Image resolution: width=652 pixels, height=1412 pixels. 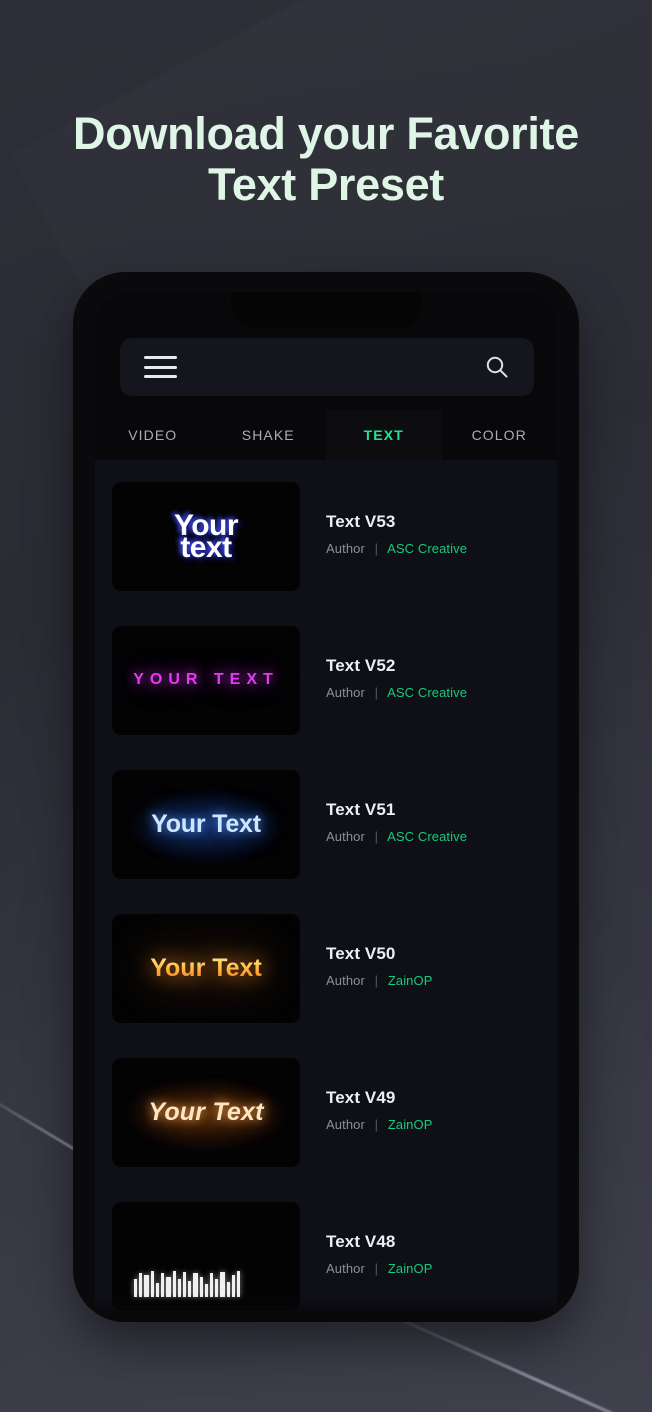 I want to click on tab-color: COLOR, so click(x=500, y=435).